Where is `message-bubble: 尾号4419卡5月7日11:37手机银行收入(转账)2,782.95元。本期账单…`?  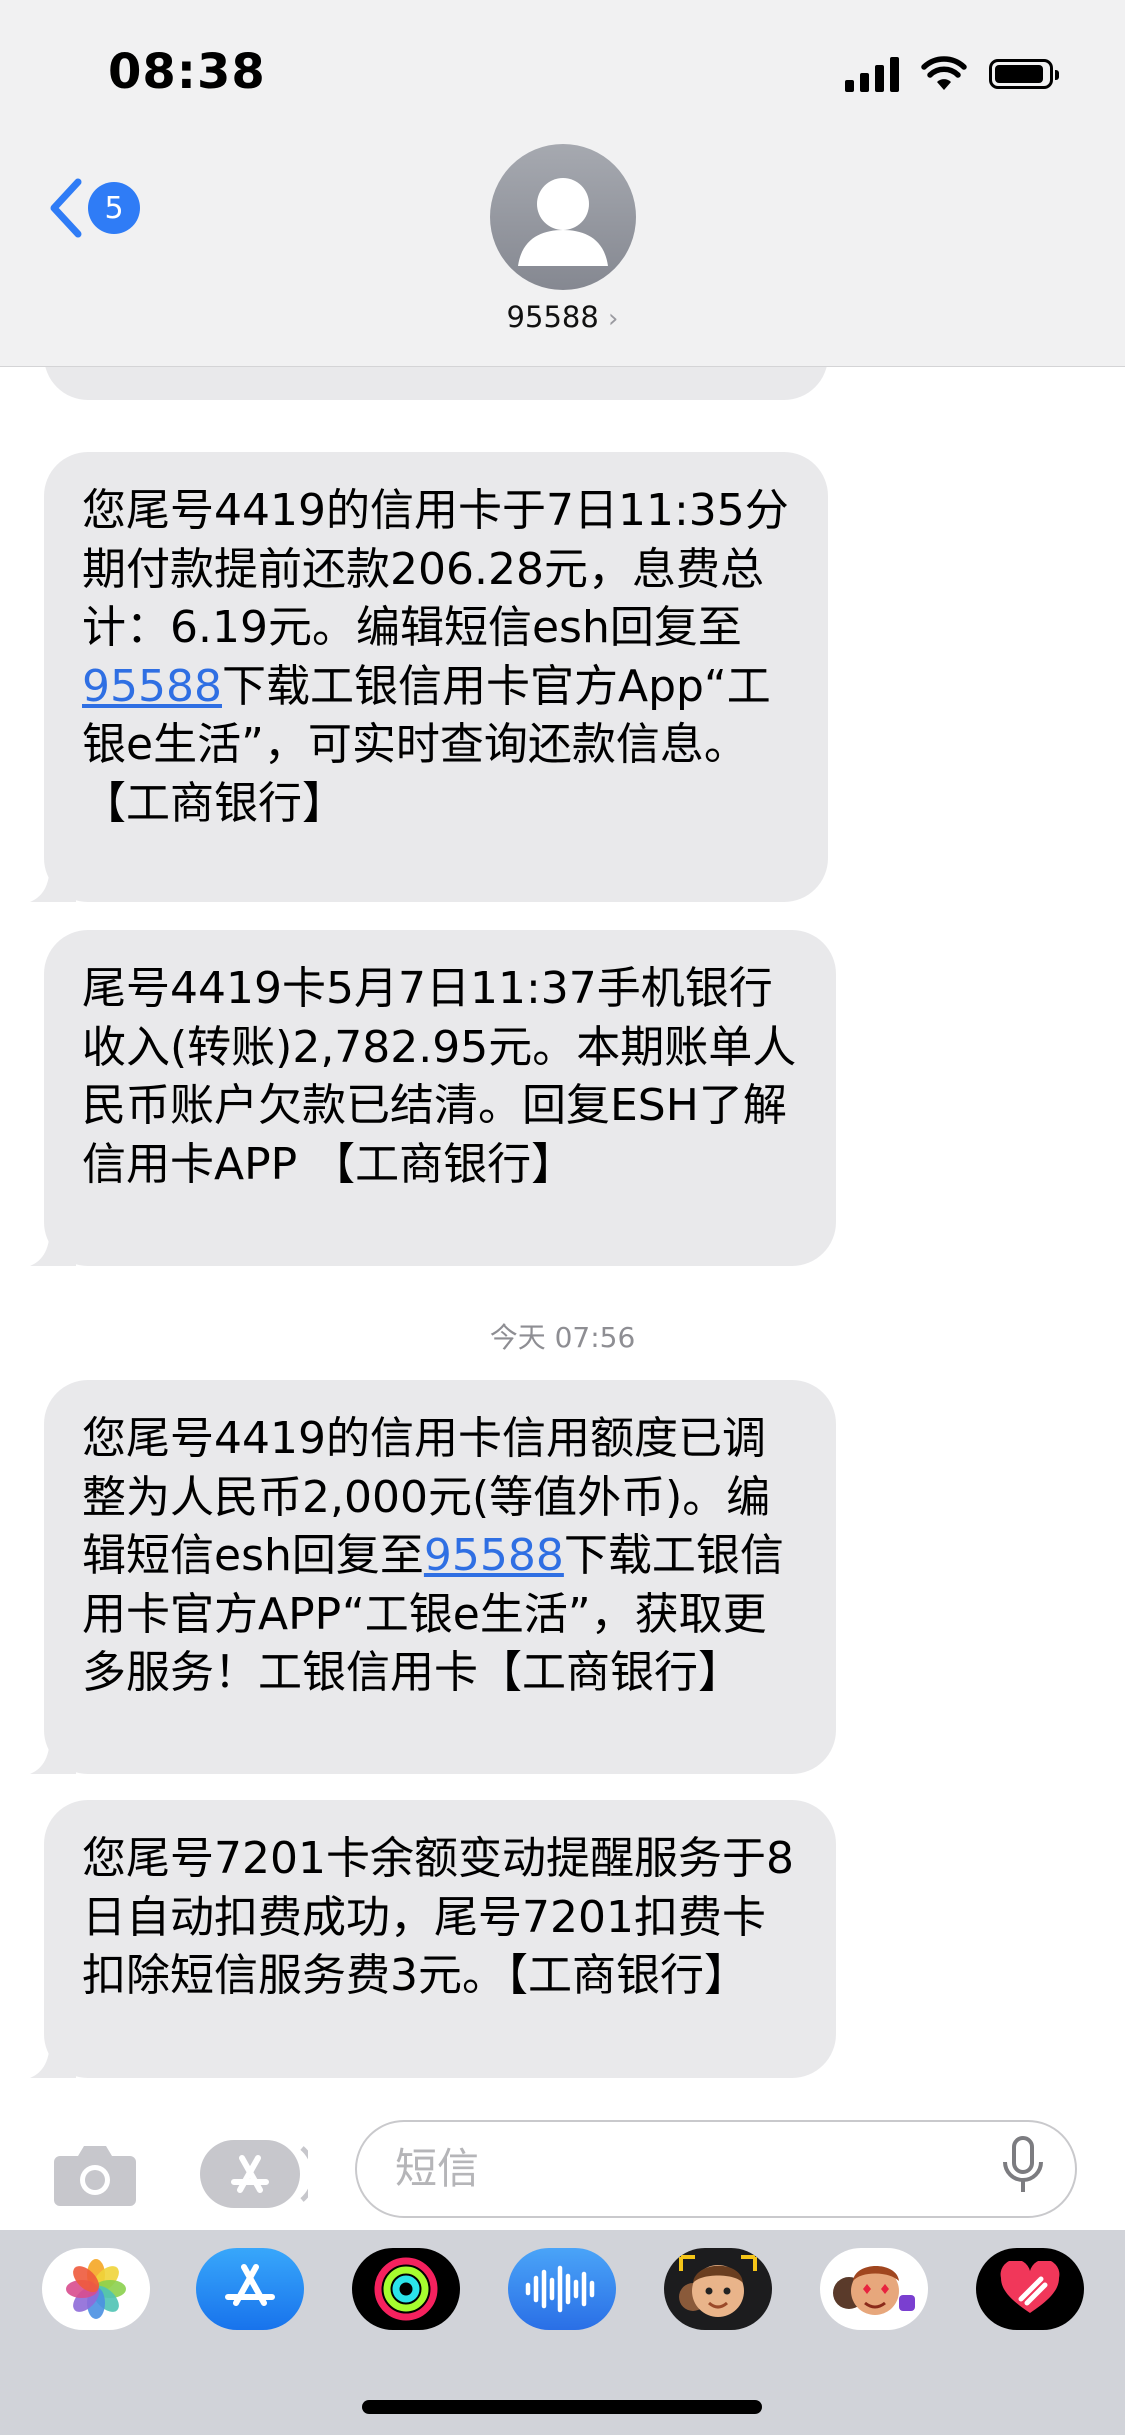
message-bubble: 尾号4419卡5月7日11:37手机银行收入(转账)2,782.95元。本期账单… is located at coordinates (433, 1098).